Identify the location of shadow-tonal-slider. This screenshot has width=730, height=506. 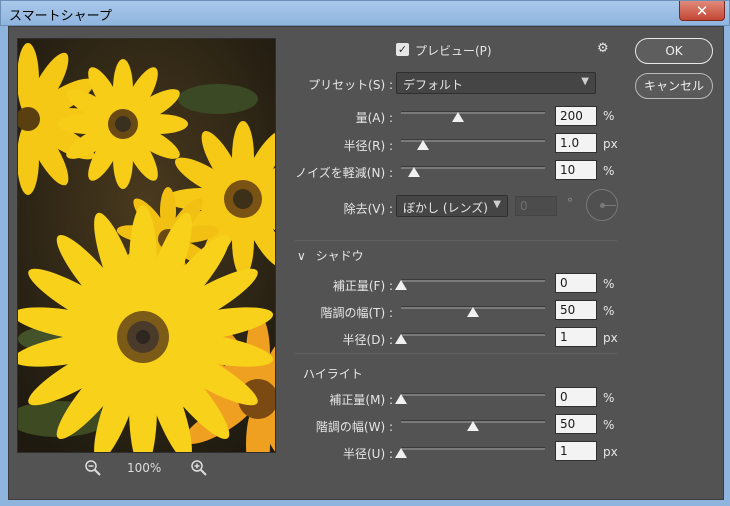
(473, 311).